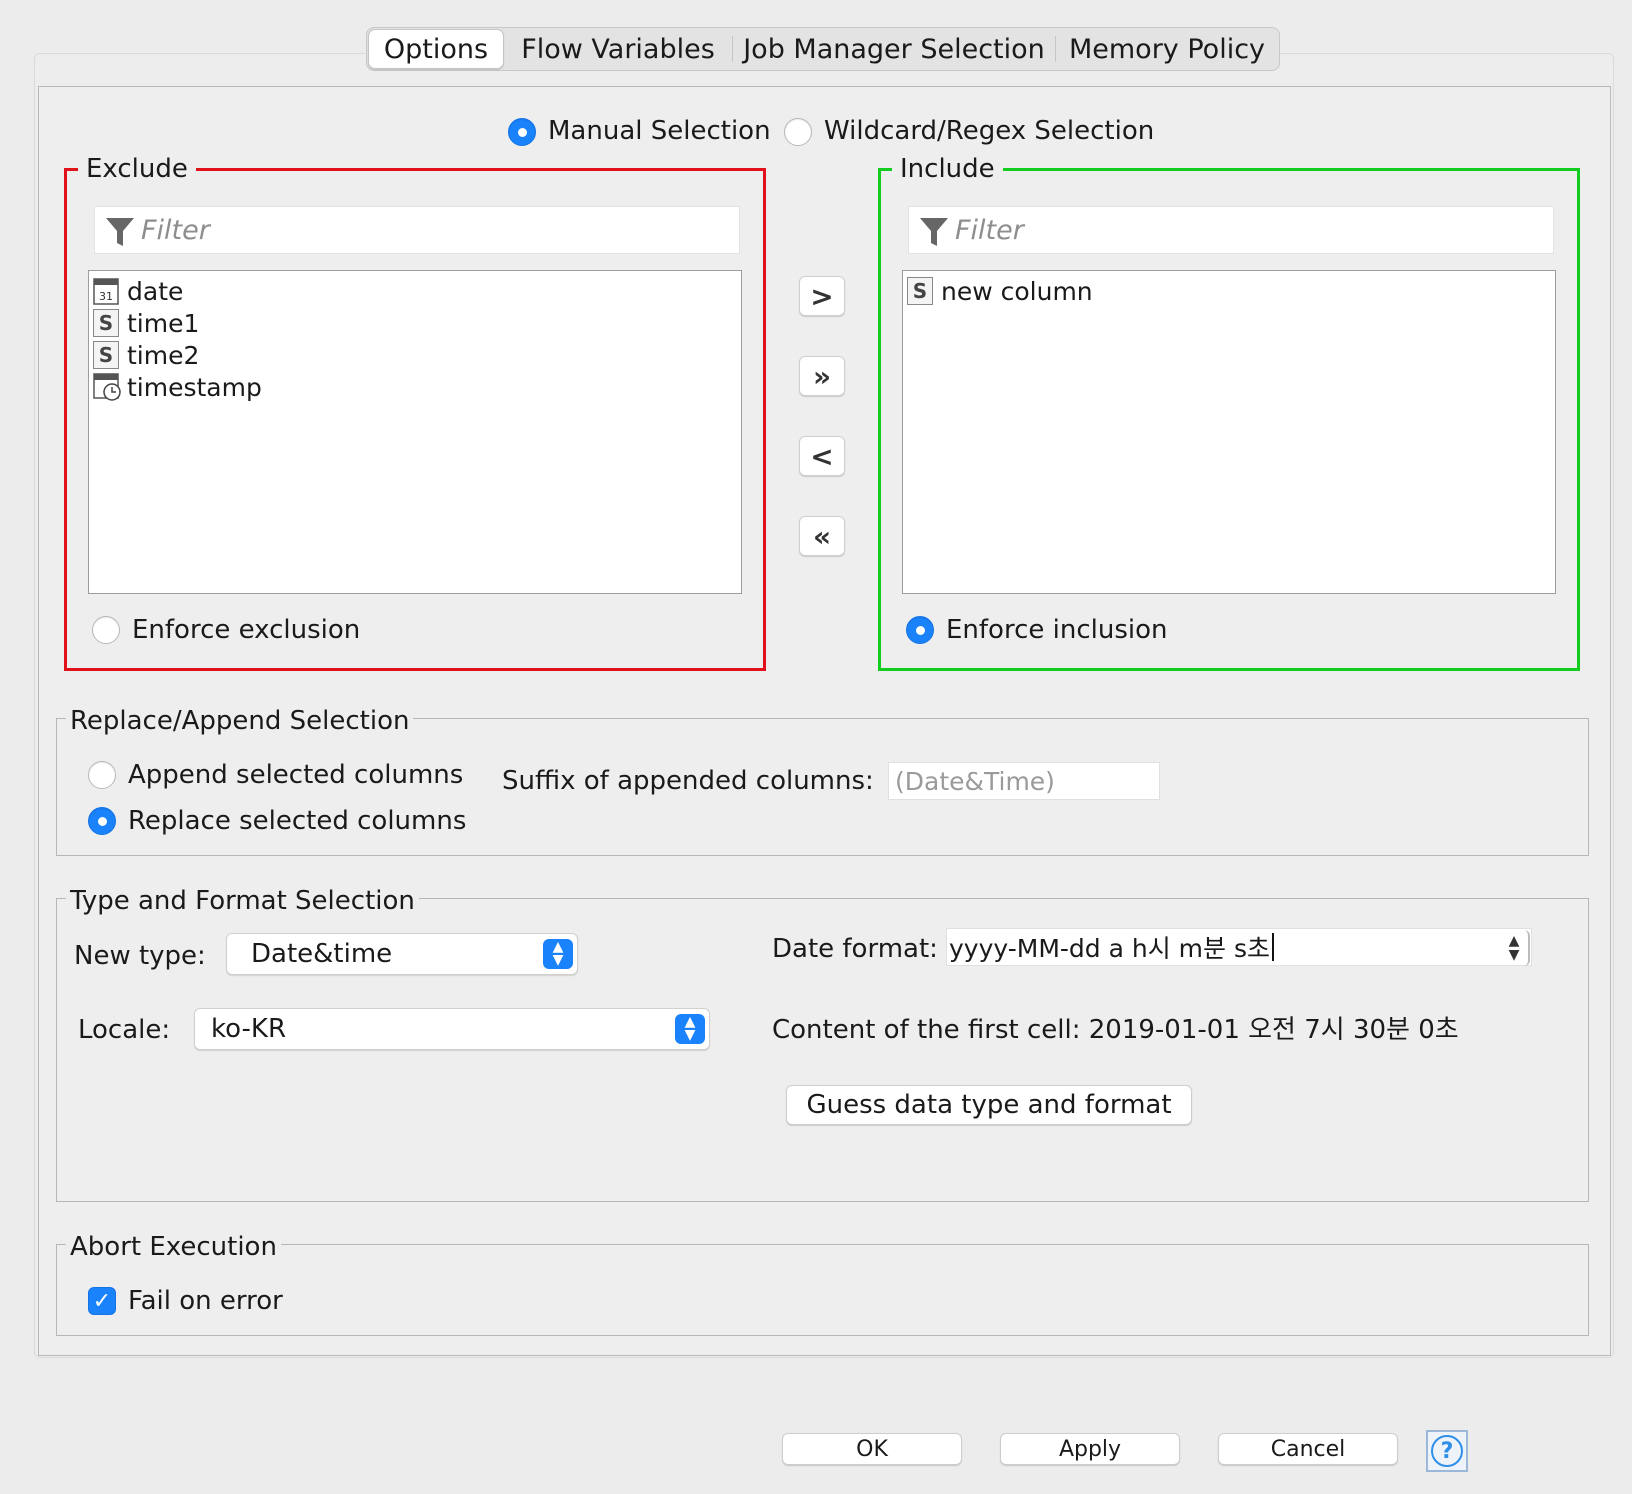 This screenshot has width=1632, height=1494. What do you see at coordinates (102, 775) in the screenshot?
I see `append-columns-radio` at bounding box center [102, 775].